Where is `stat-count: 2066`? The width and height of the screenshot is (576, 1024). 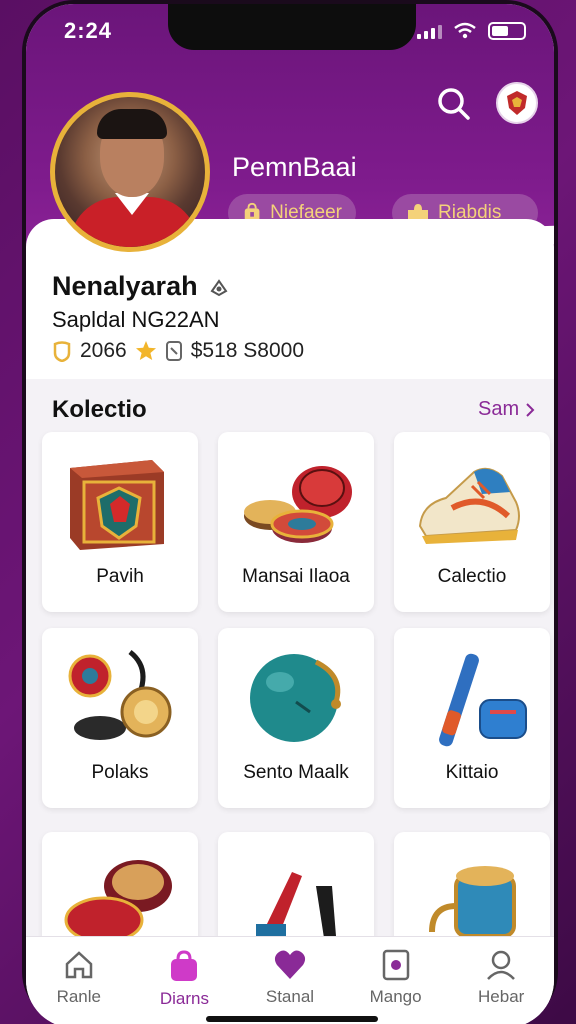
stat-count: 2066 is located at coordinates (103, 350).